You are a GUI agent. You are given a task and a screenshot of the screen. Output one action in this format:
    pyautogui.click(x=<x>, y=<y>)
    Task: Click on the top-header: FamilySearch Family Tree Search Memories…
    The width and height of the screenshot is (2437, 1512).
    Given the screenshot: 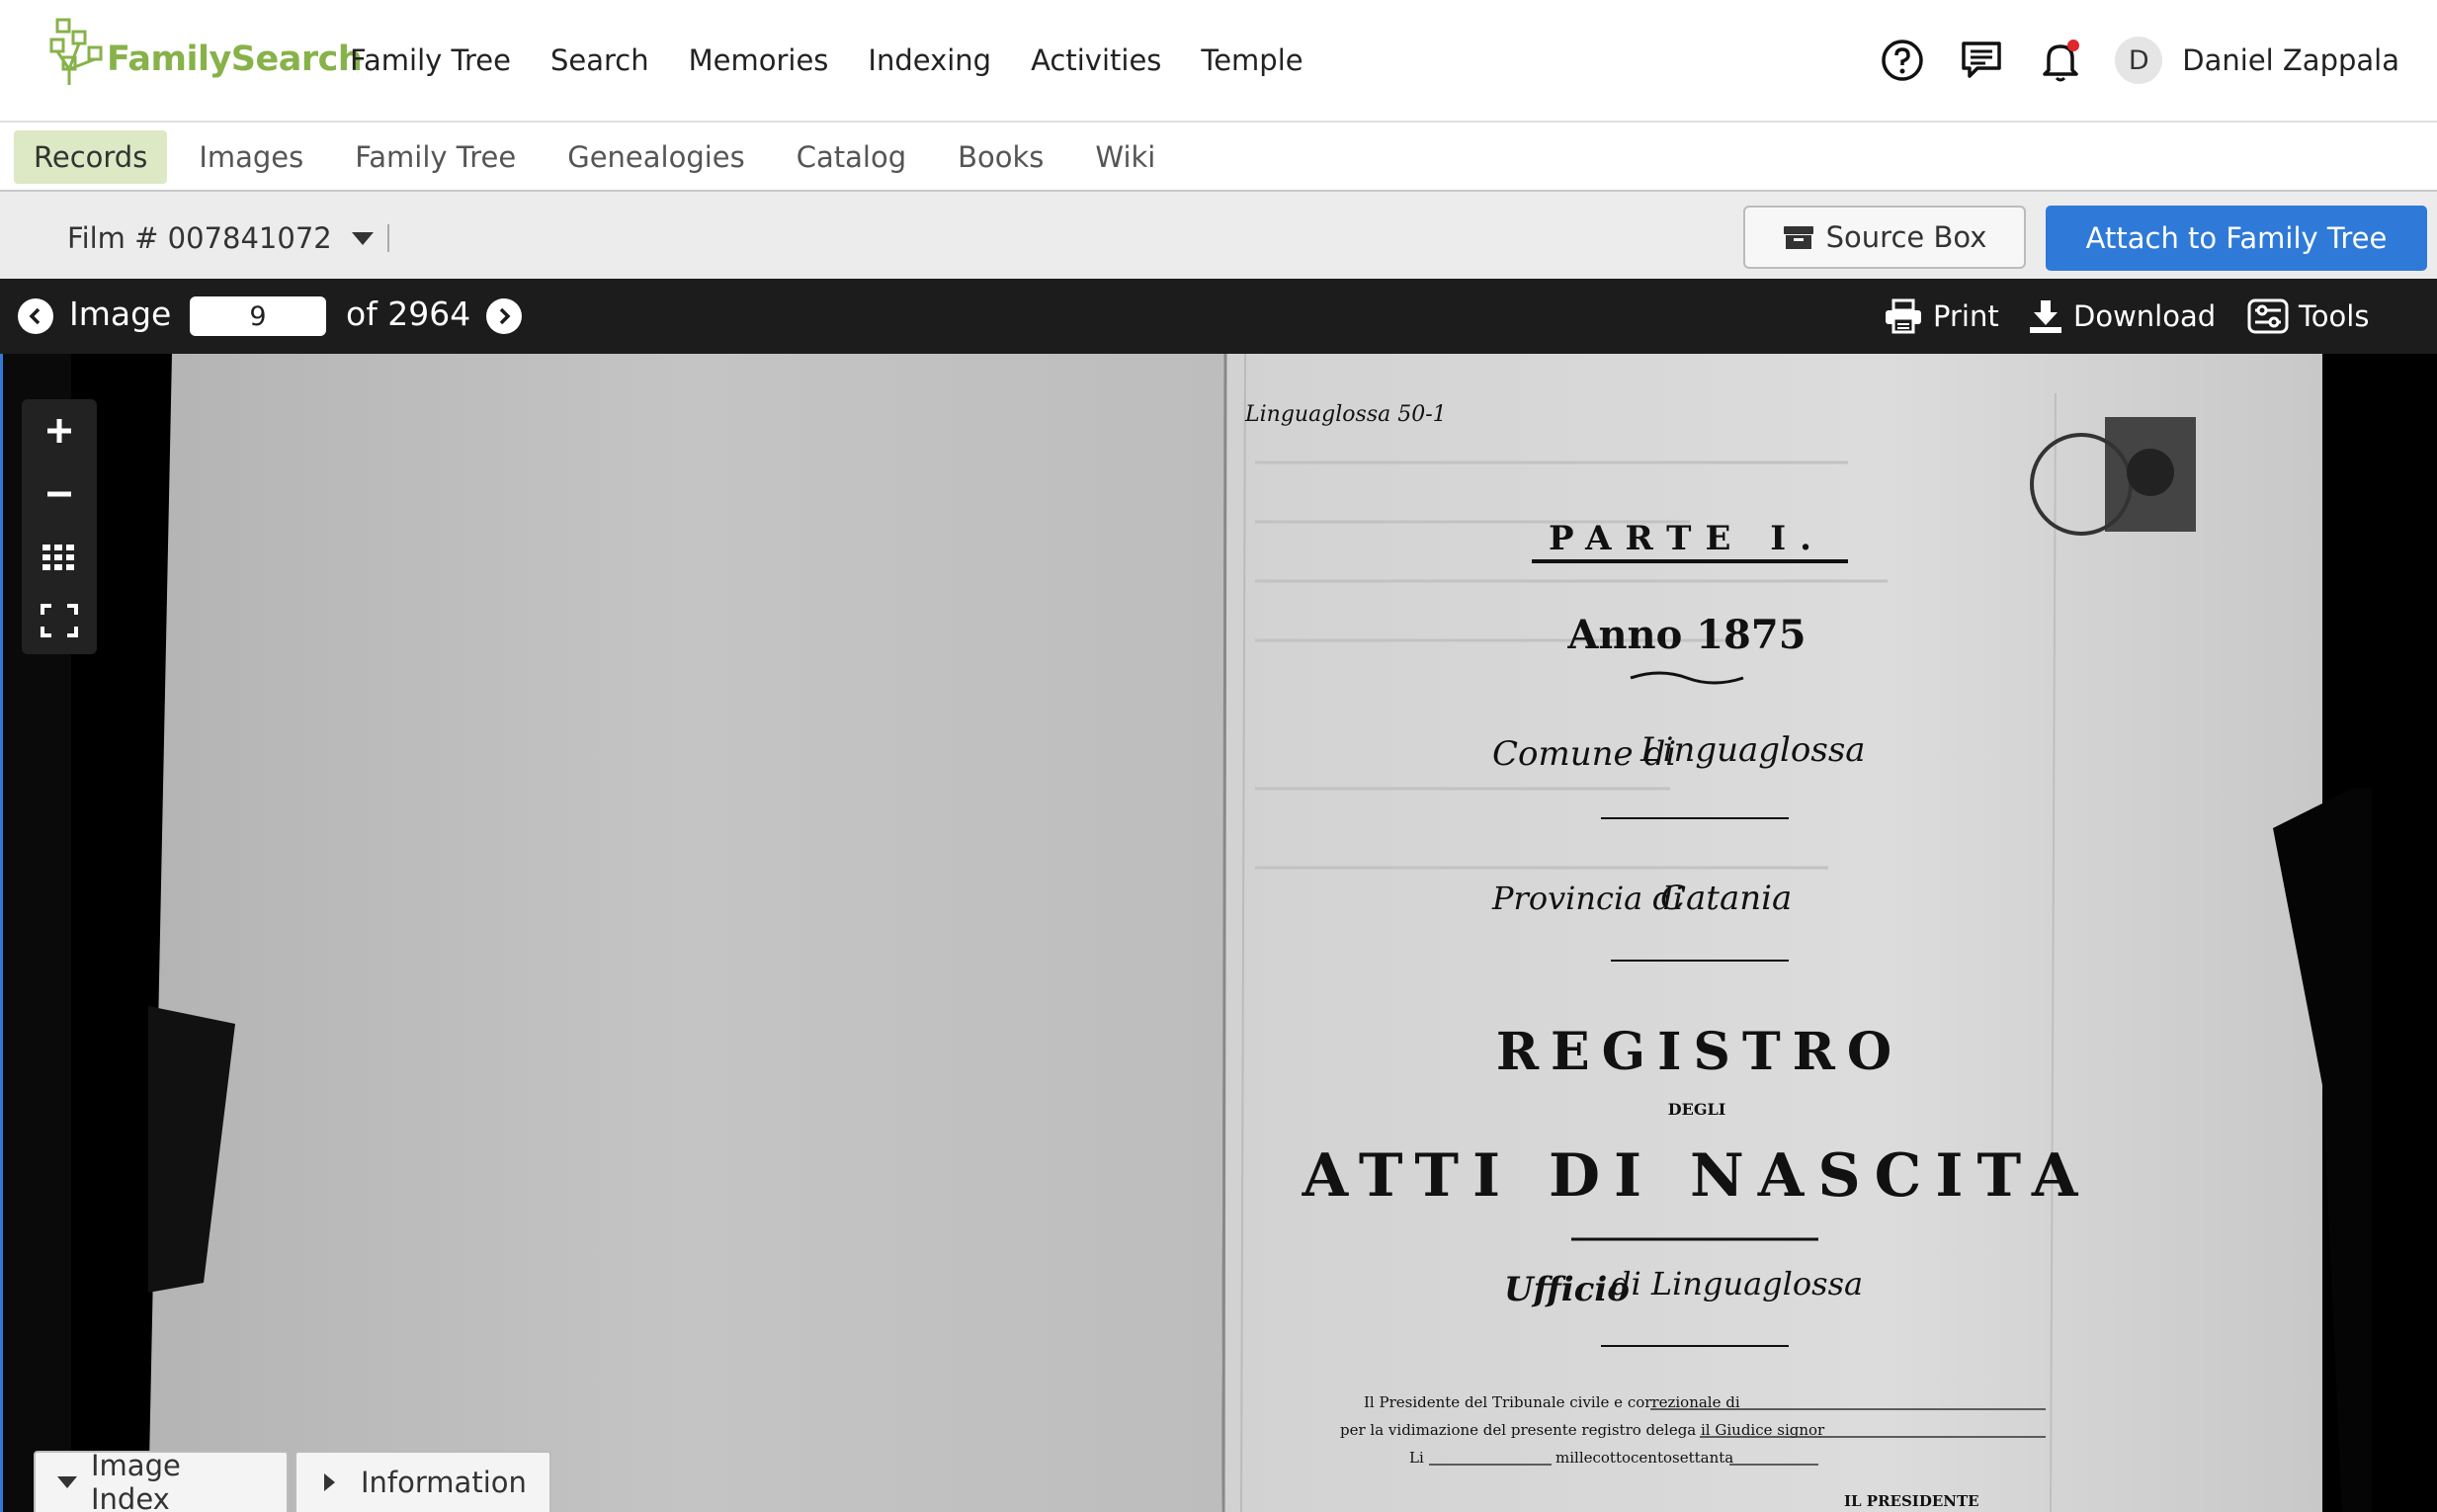 What is the action you would take?
    pyautogui.click(x=1218, y=61)
    